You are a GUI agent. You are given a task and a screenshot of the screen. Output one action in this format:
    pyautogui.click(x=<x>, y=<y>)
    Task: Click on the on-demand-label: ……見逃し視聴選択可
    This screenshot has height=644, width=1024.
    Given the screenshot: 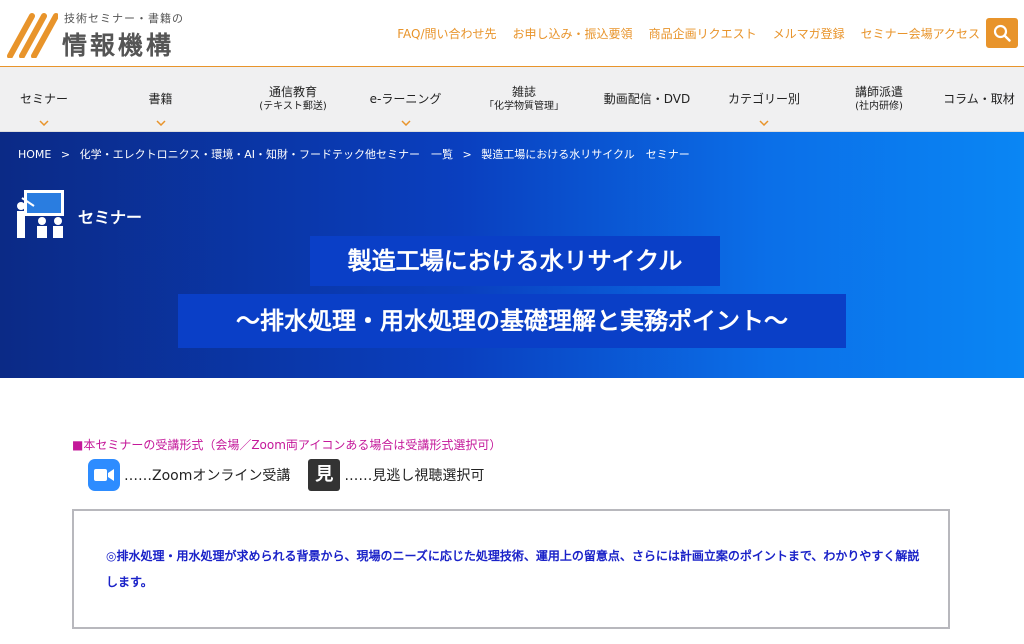 What is the action you would take?
    pyautogui.click(x=414, y=476)
    